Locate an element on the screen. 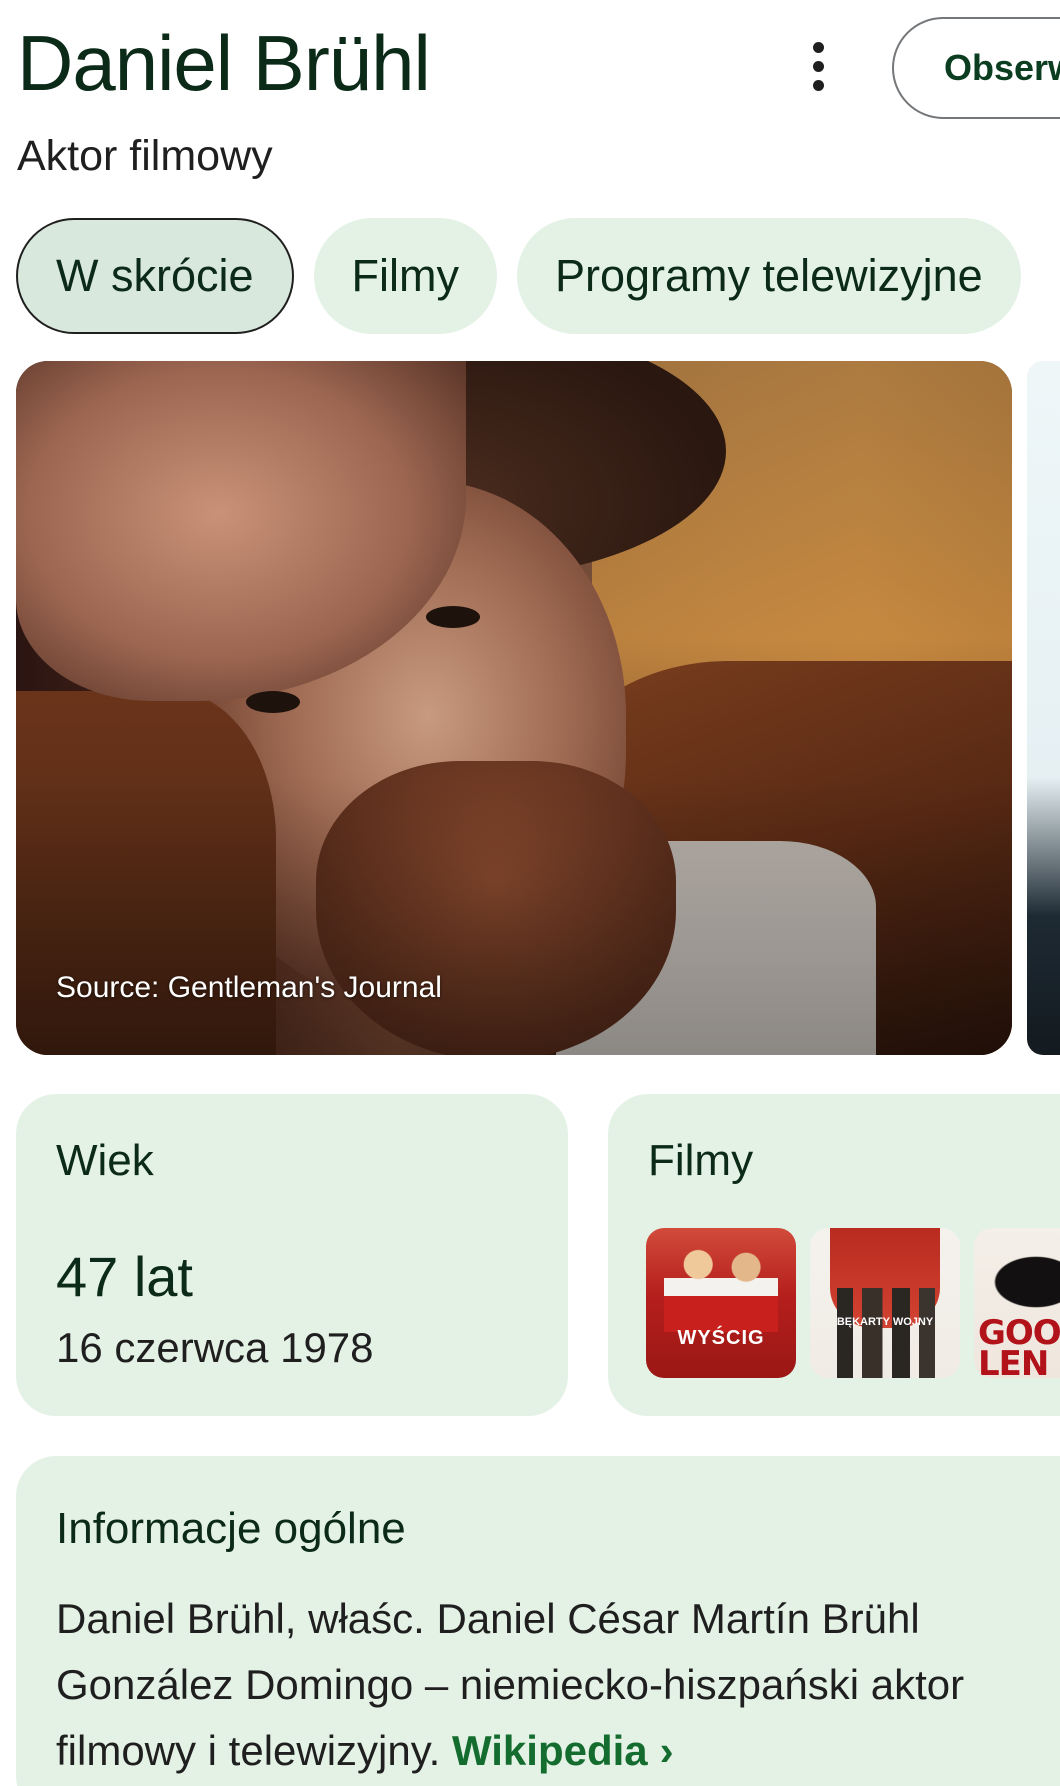 Image resolution: width=1060 pixels, height=1786 pixels. film-posters: WYŚCIG BĘKARTY WOJNY GOOD LEN is located at coordinates (853, 1303).